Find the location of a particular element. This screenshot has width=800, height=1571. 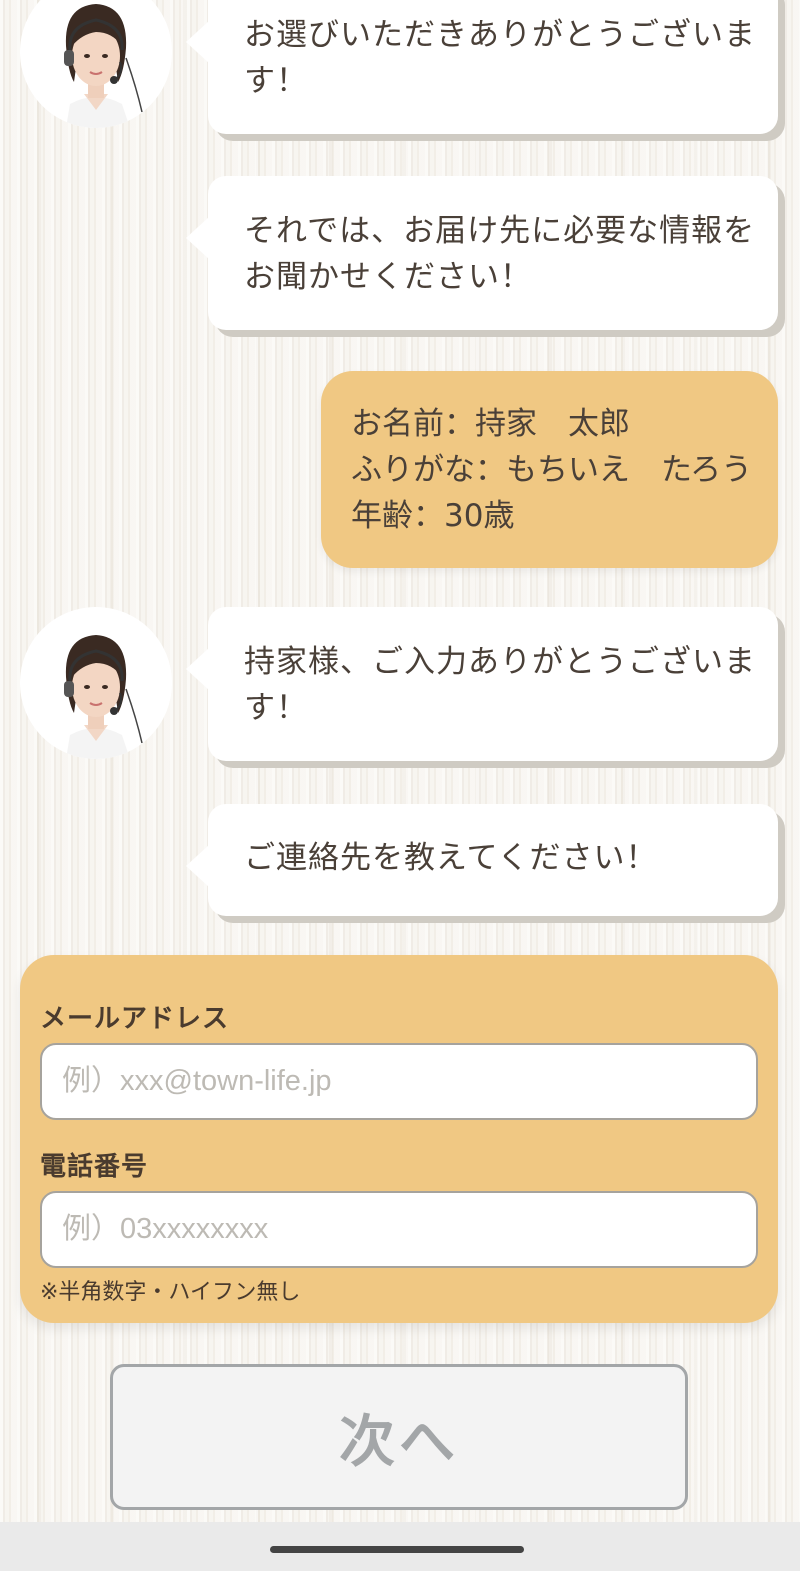

user-reply-name: お名前：持家 太郎 is located at coordinates (490, 424).